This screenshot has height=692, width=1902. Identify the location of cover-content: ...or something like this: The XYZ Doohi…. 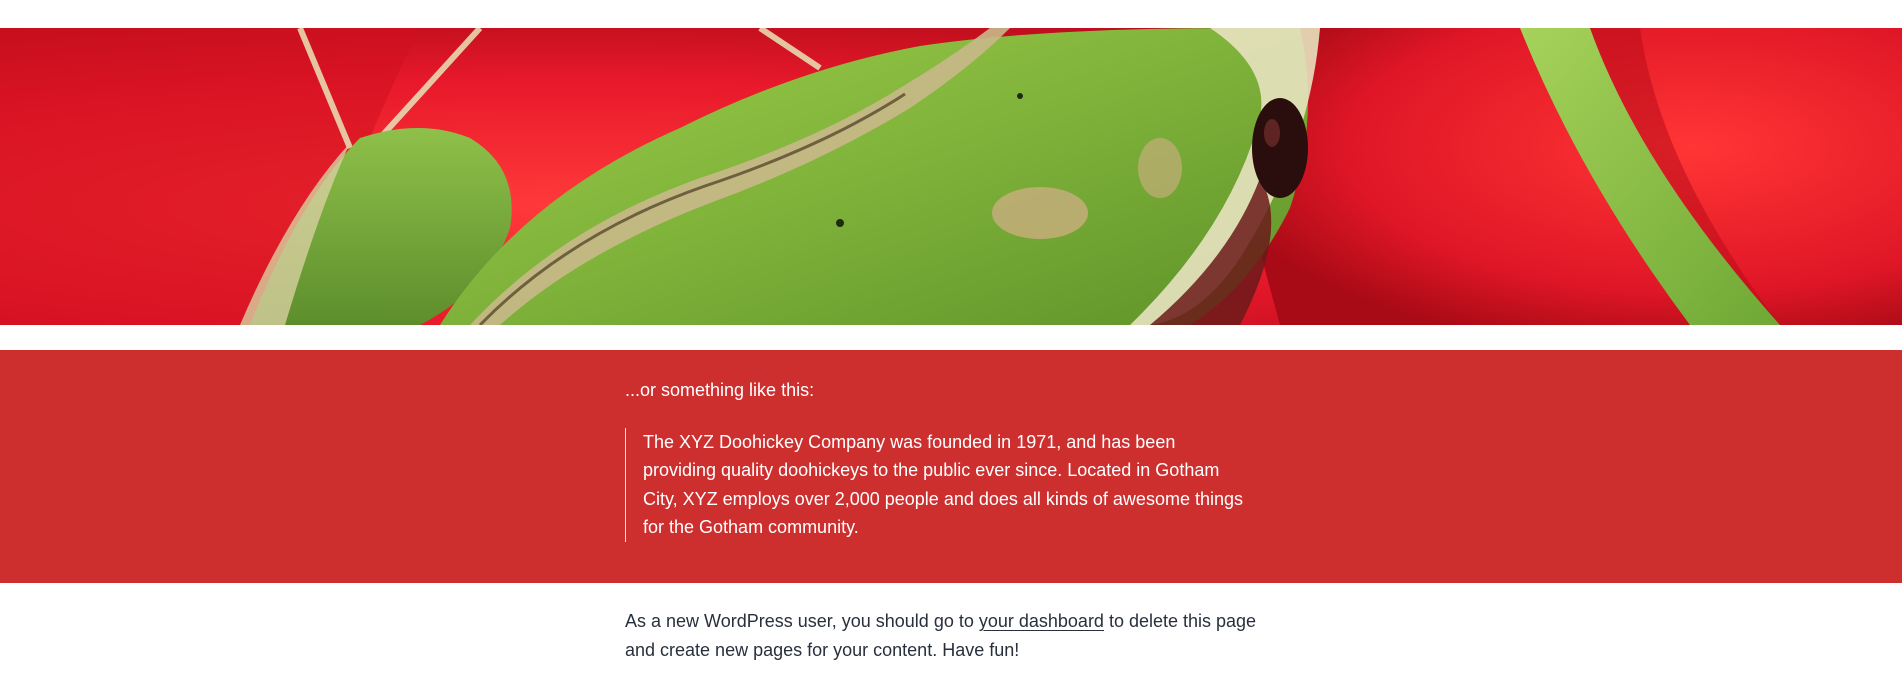
(945, 459).